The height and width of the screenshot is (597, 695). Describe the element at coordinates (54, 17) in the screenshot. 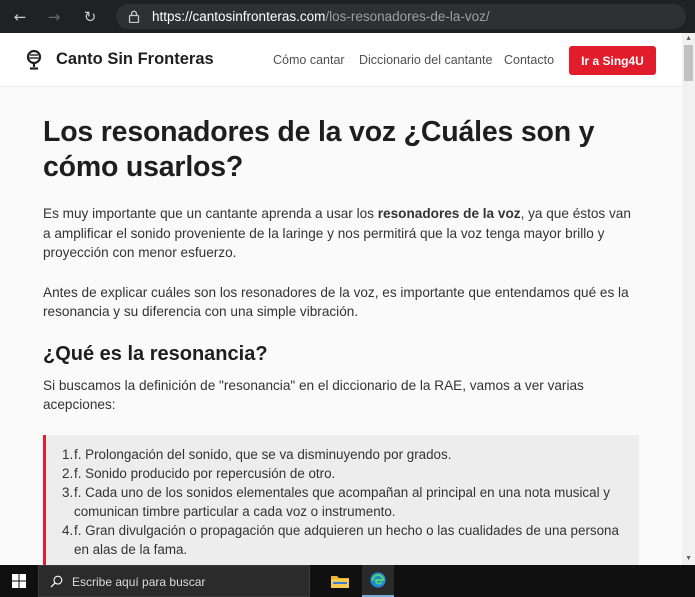

I see `forward-arrow-icon: →` at that location.